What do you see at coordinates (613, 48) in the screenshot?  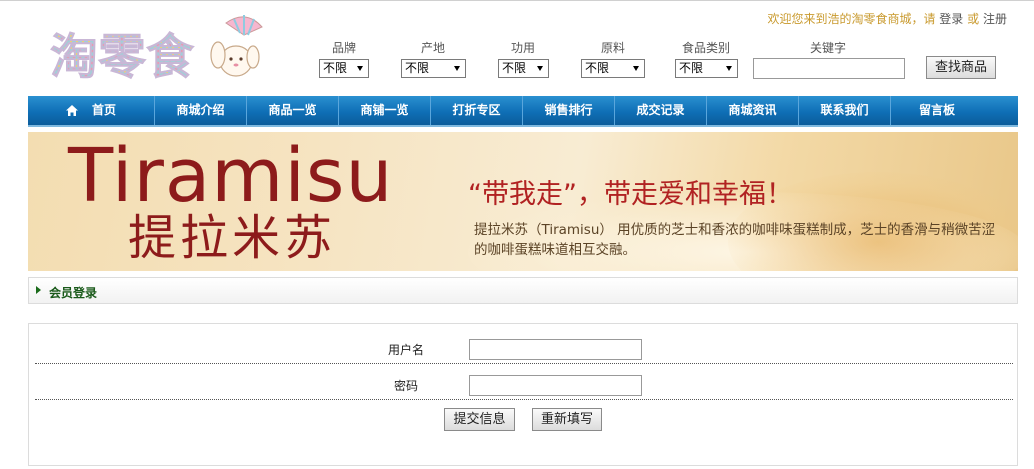 I see `filter-label-ingredient: 原料` at bounding box center [613, 48].